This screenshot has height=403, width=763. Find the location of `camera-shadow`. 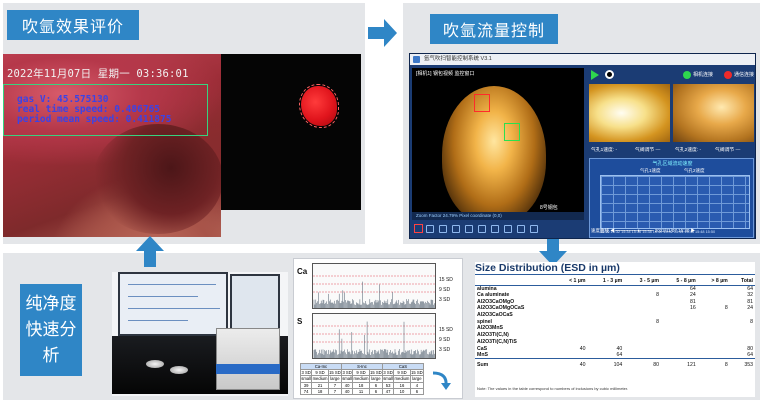

camera-shadow is located at coordinates (157, 179).